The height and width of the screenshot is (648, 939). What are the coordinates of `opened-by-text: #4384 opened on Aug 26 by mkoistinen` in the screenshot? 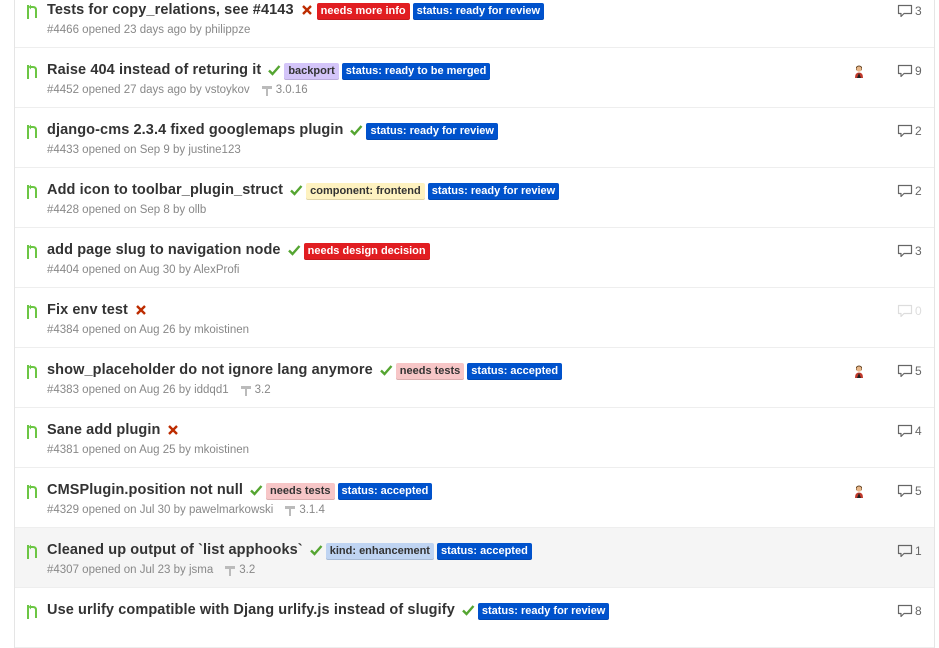 It's located at (148, 330).